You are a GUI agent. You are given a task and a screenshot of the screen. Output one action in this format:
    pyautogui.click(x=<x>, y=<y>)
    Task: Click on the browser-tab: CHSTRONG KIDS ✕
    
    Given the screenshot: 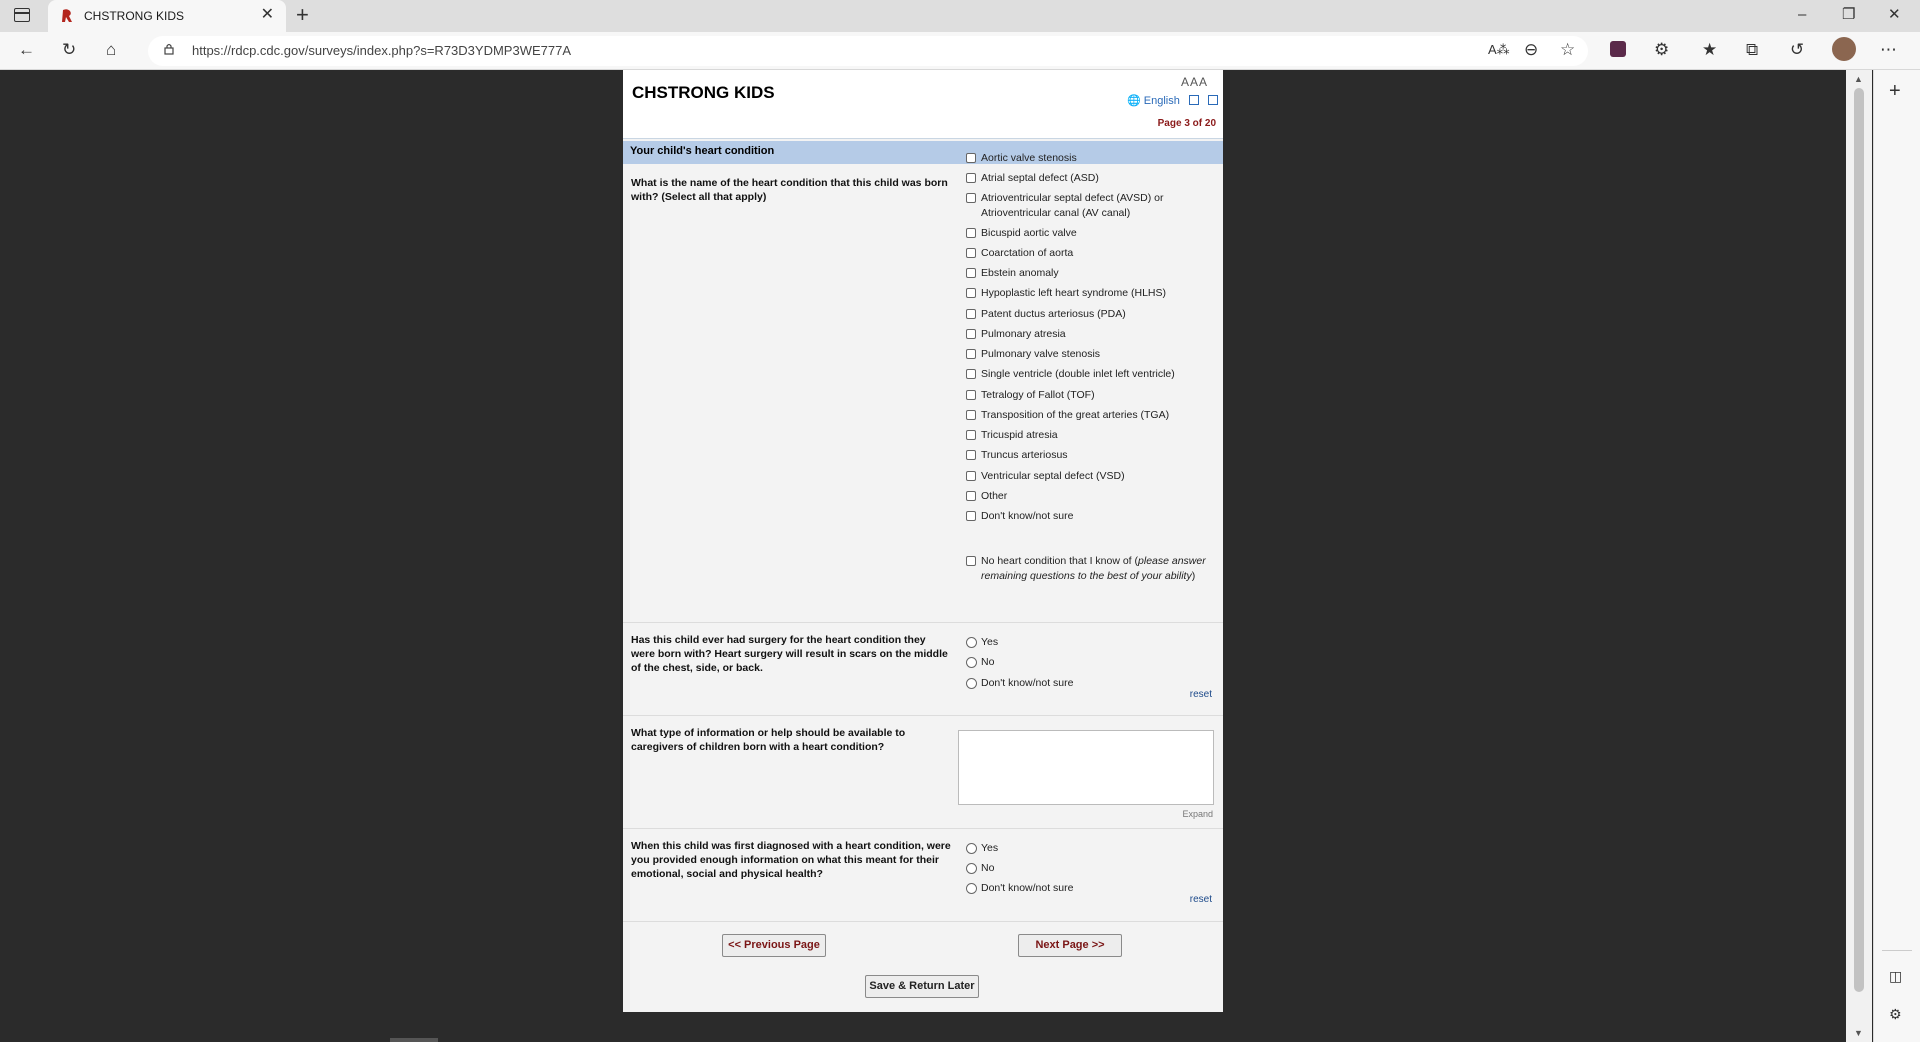 What is the action you would take?
    pyautogui.click(x=167, y=16)
    